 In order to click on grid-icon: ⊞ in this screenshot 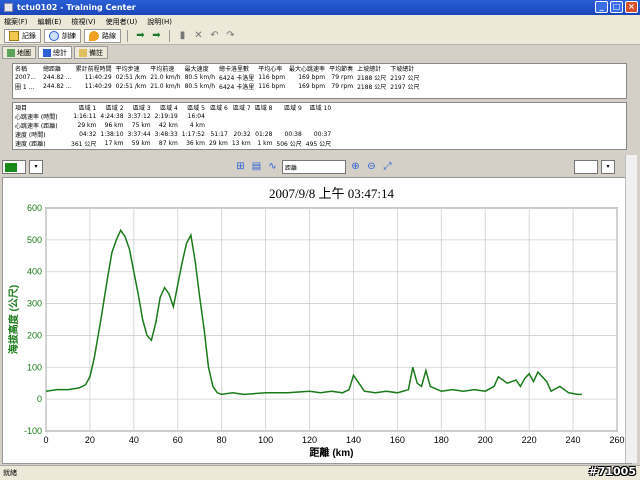, I will do `click(240, 167)`.